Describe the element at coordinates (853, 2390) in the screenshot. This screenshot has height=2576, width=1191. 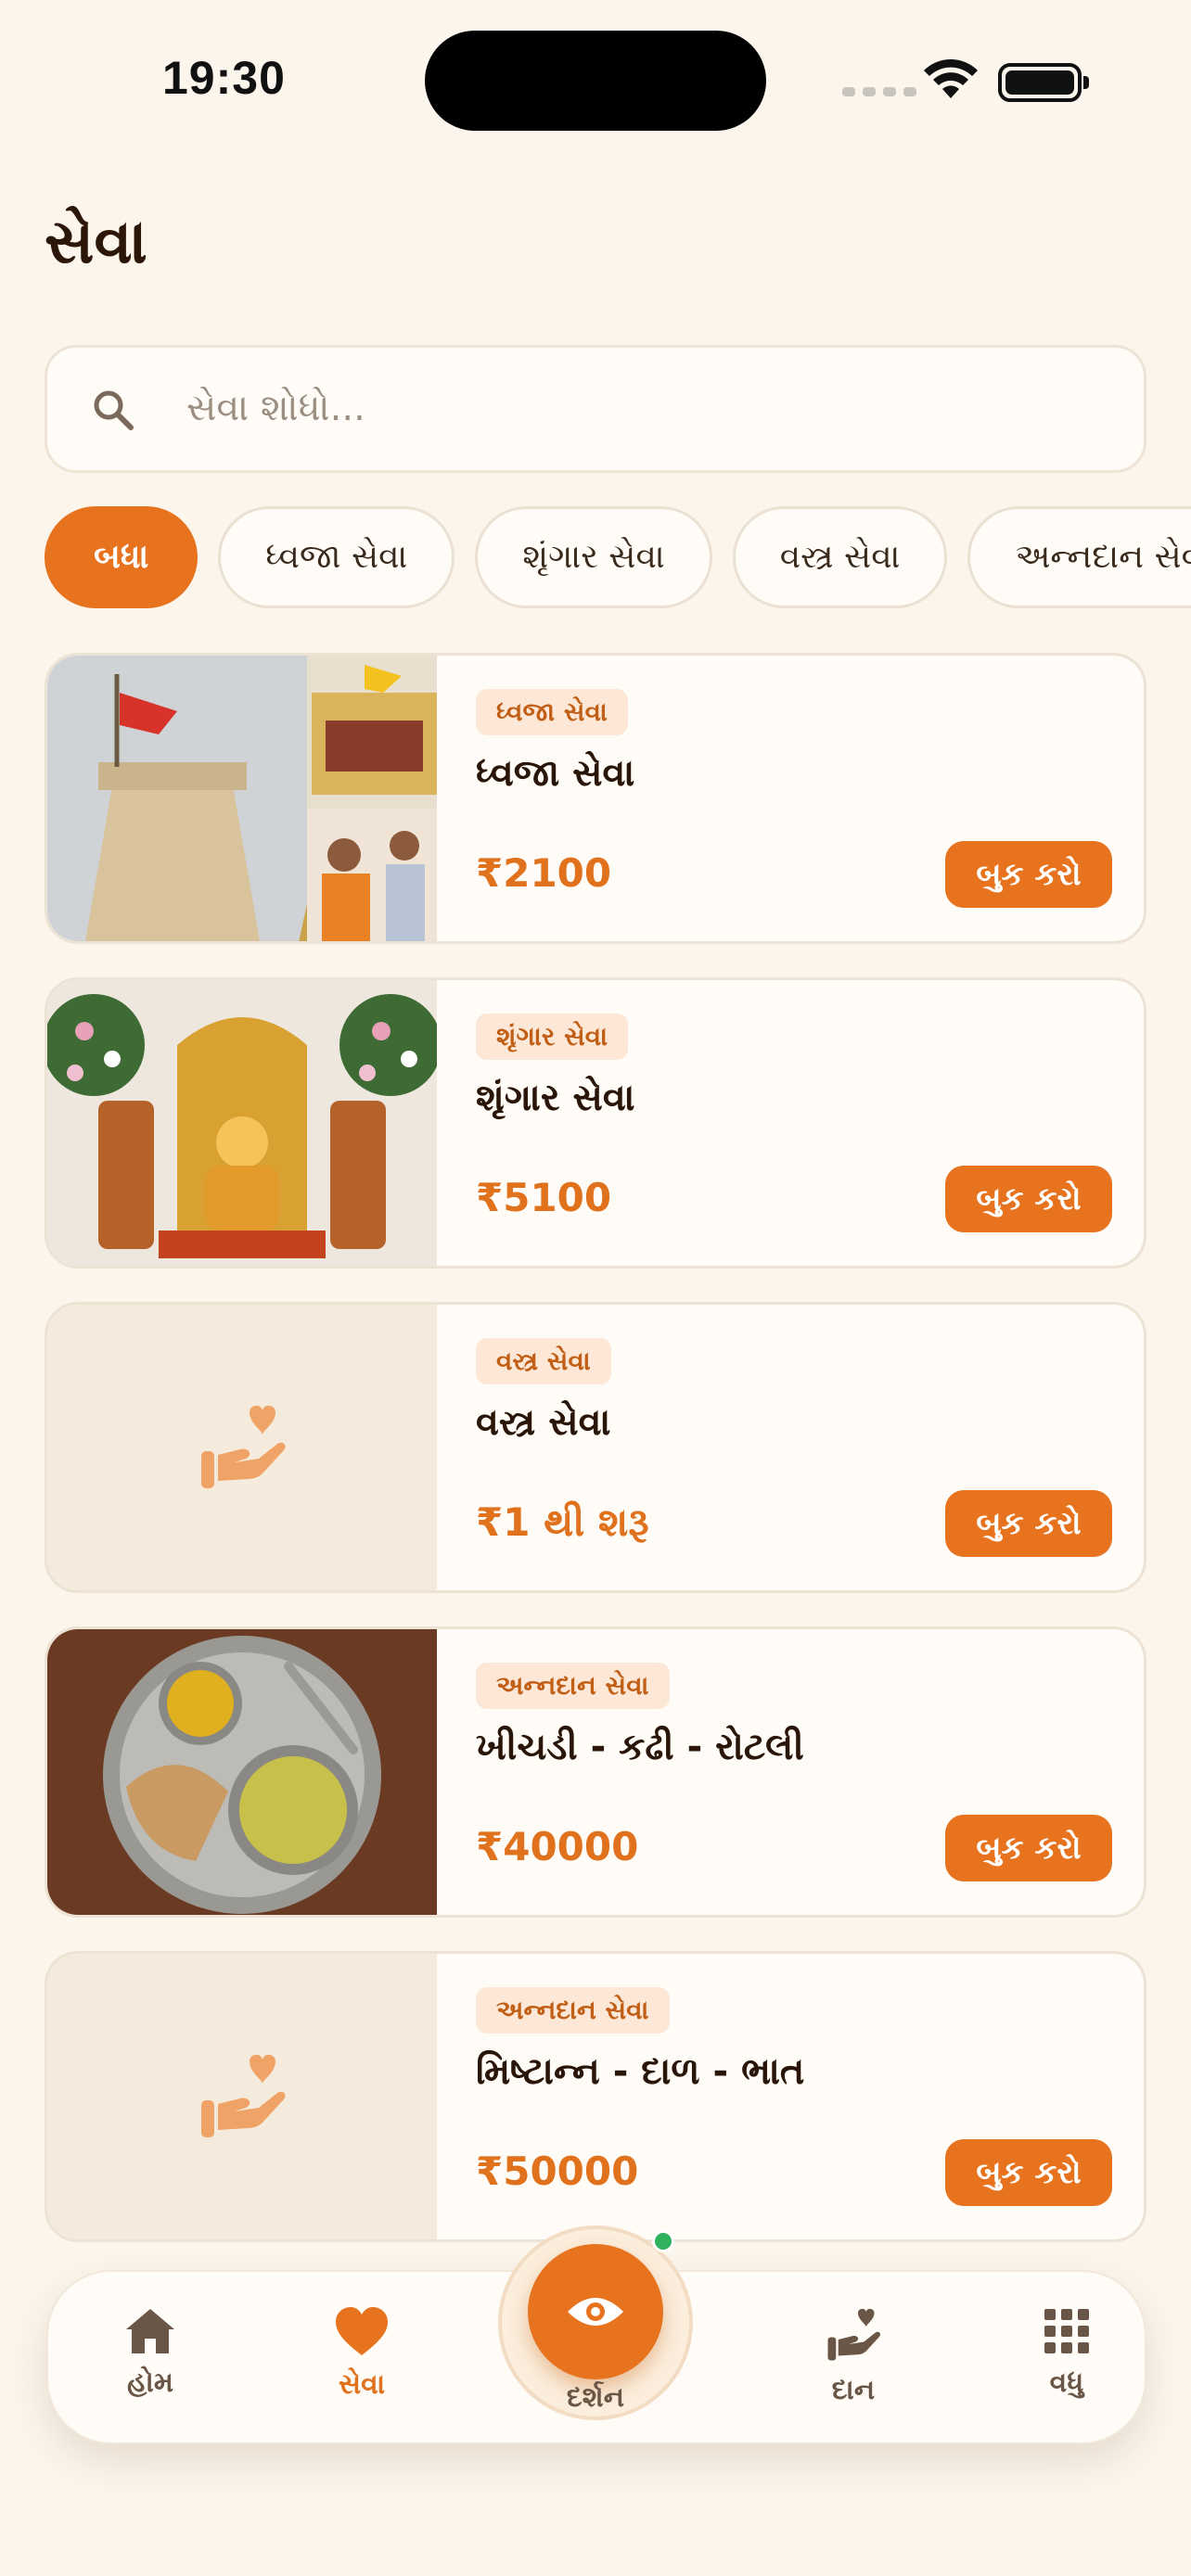
I see `nav-daan-label: દાન` at that location.